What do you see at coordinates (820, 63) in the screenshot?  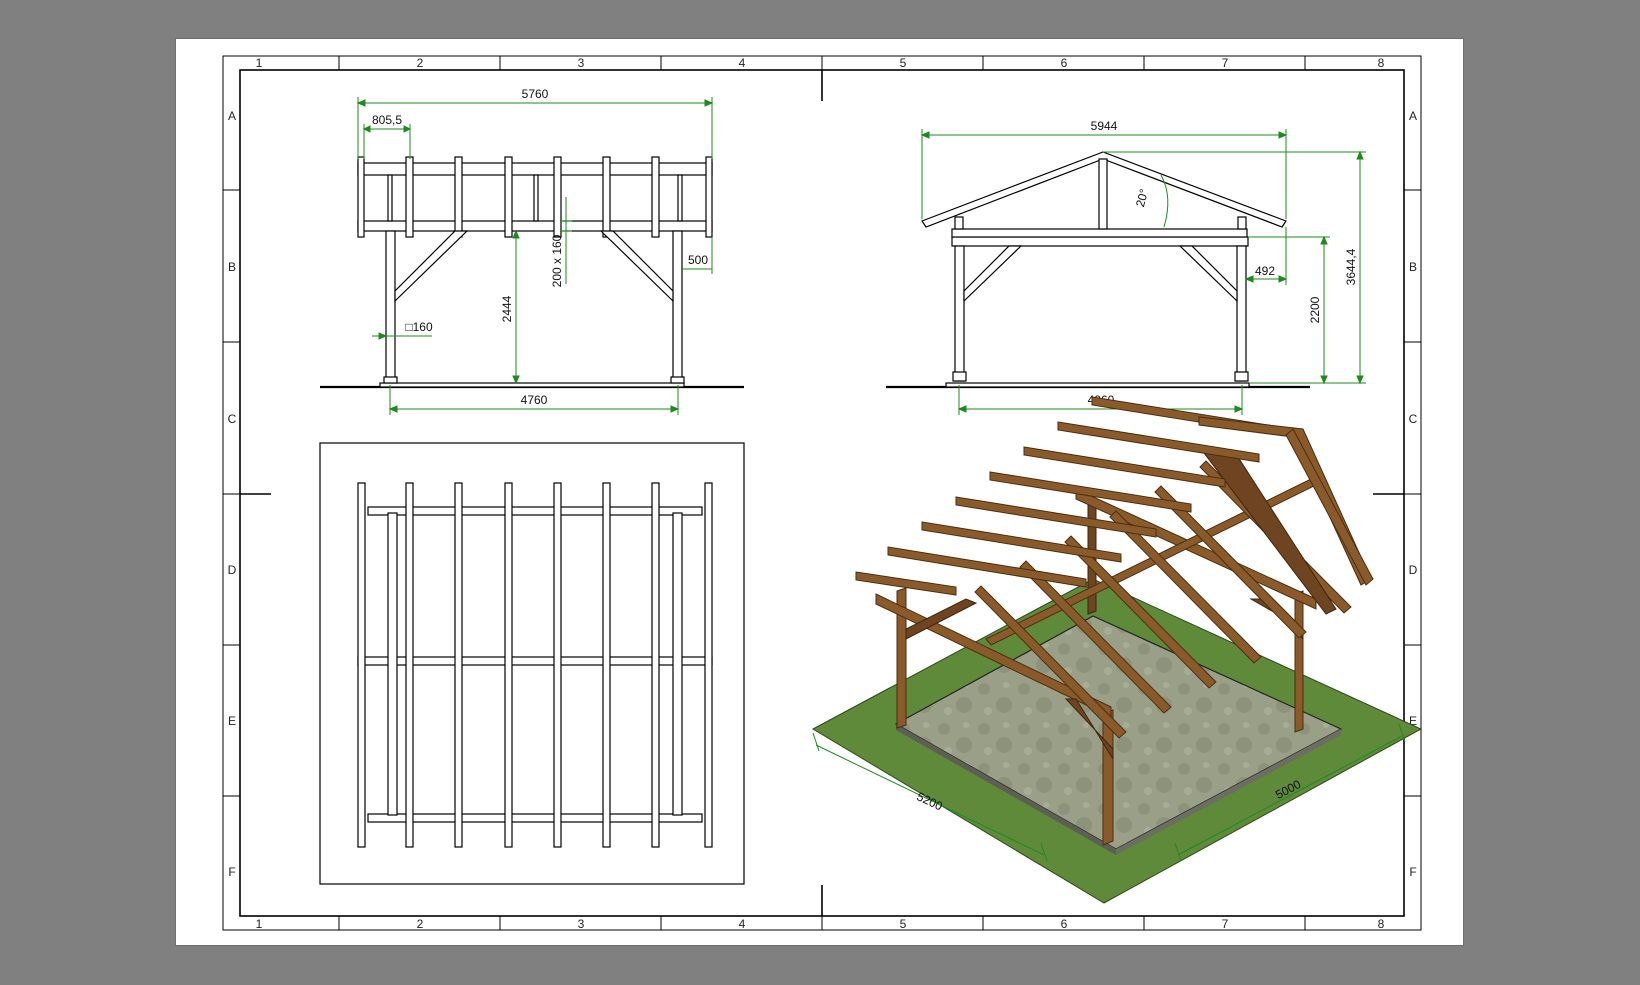 I see `zone-labels-top: 1 2 3 4 5 6 7 8` at bounding box center [820, 63].